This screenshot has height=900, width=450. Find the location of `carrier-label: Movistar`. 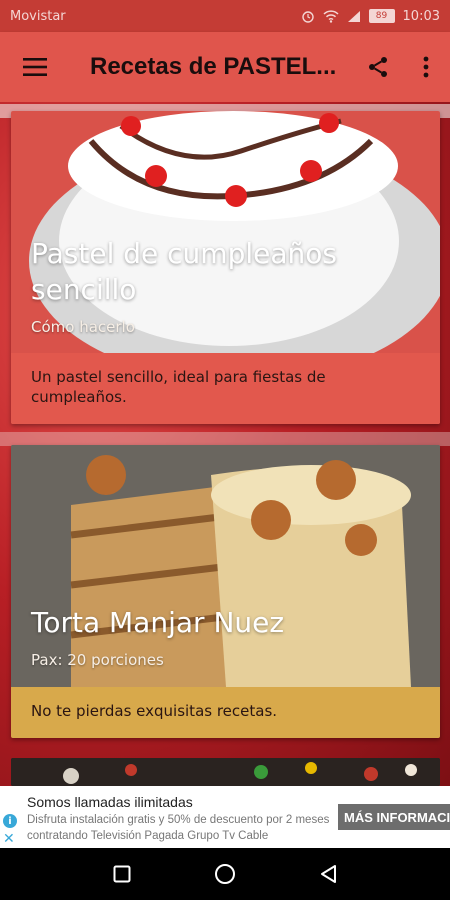

carrier-label: Movistar is located at coordinates (38, 16).